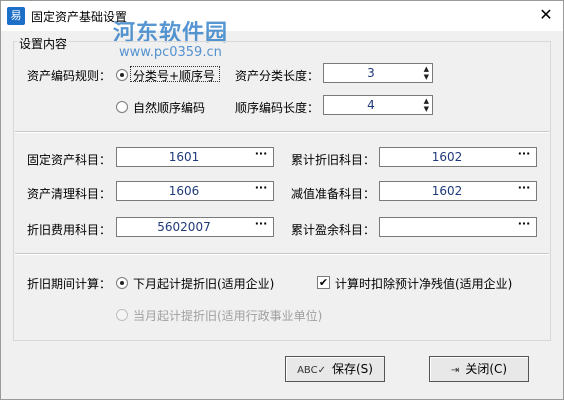  I want to click on impairment-account-value: 1602, so click(447, 191).